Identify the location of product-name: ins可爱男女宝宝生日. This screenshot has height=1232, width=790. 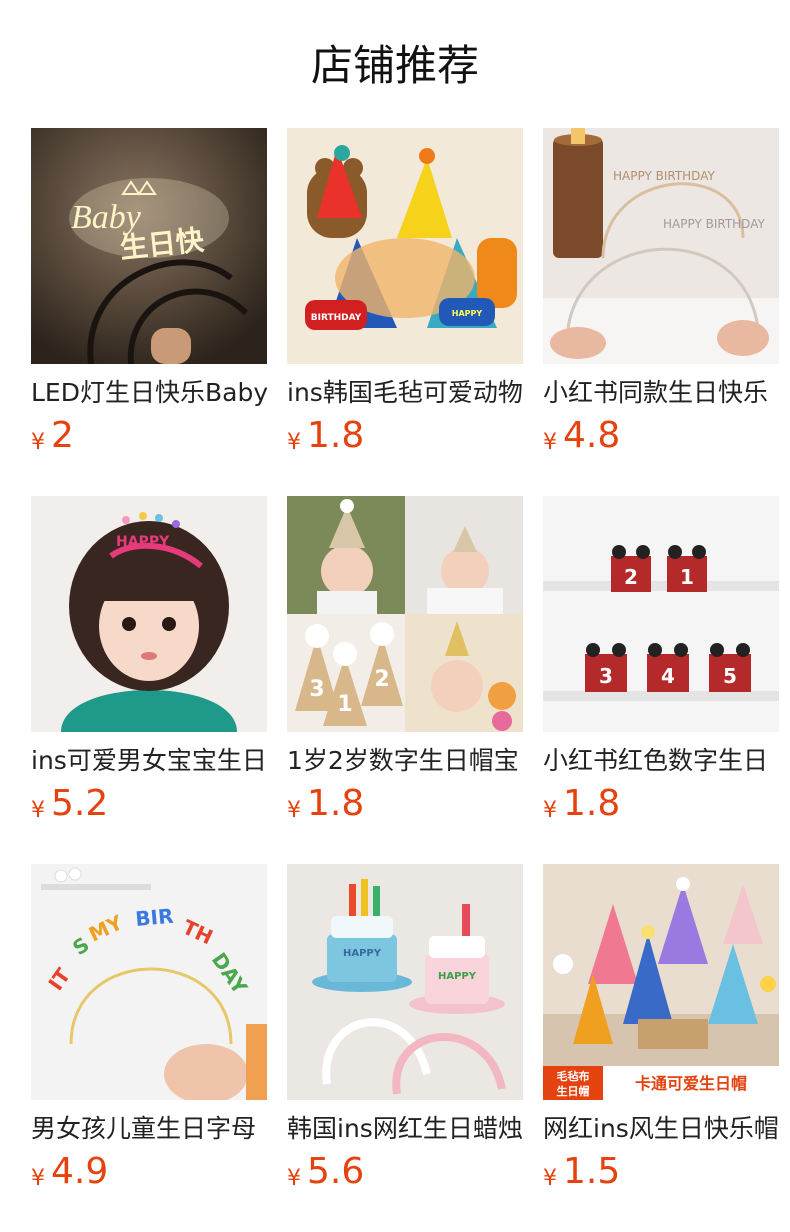
(149, 761).